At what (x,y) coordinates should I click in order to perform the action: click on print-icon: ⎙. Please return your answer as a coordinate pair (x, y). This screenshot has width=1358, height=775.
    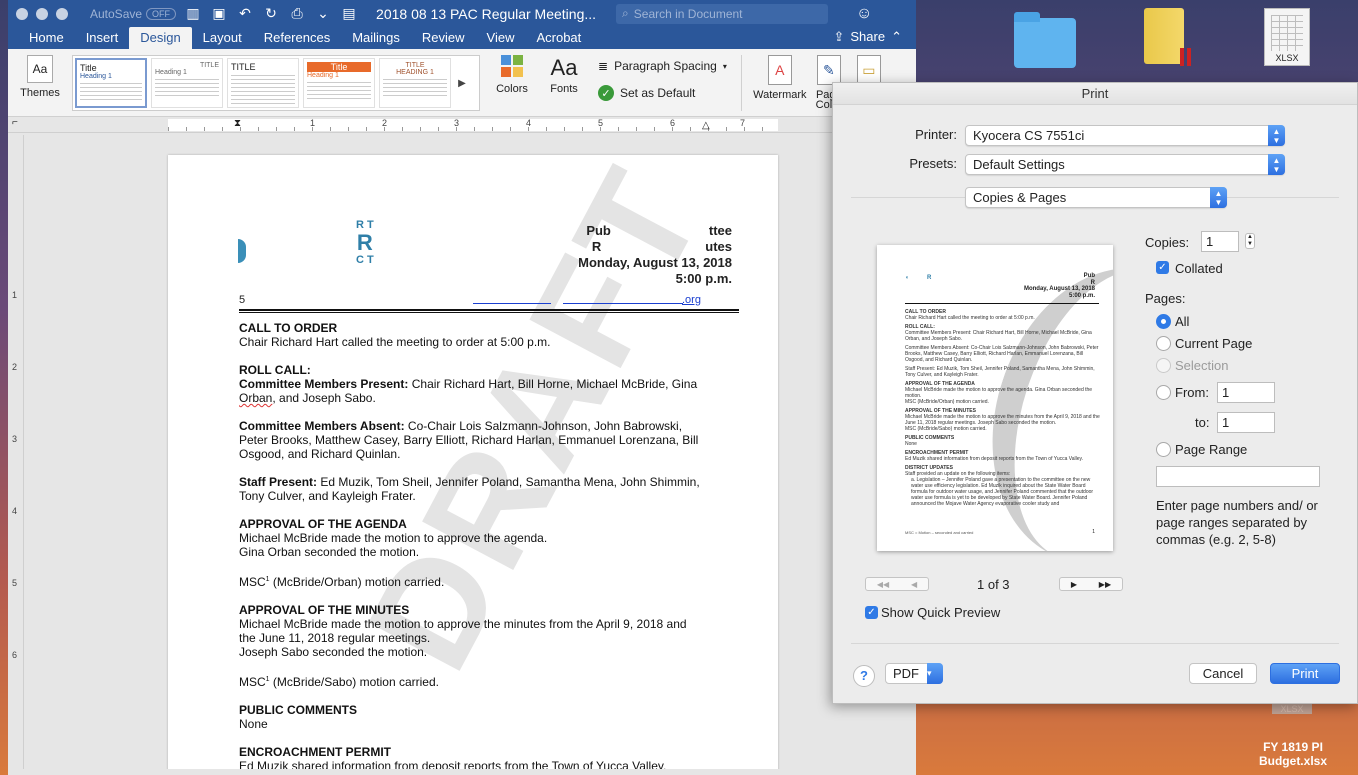
    Looking at the image, I should click on (297, 13).